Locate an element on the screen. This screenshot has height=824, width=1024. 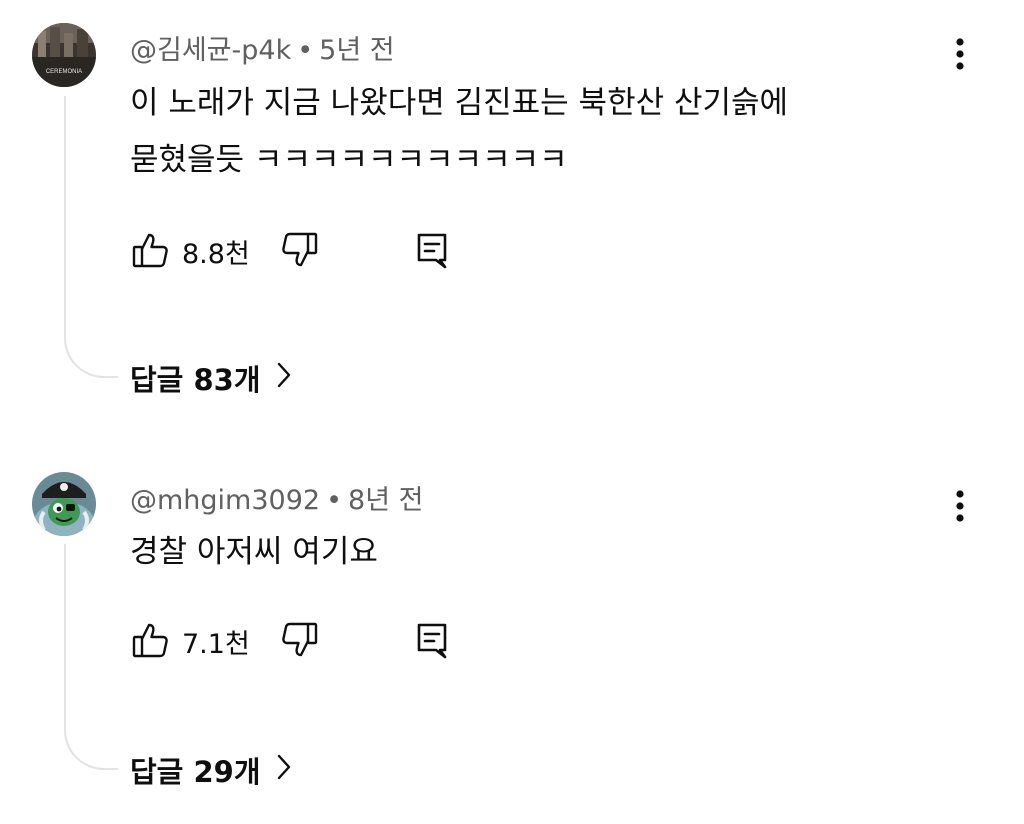
ceremonia-album-avatar-icon: CEREMONIA is located at coordinates (64, 55).